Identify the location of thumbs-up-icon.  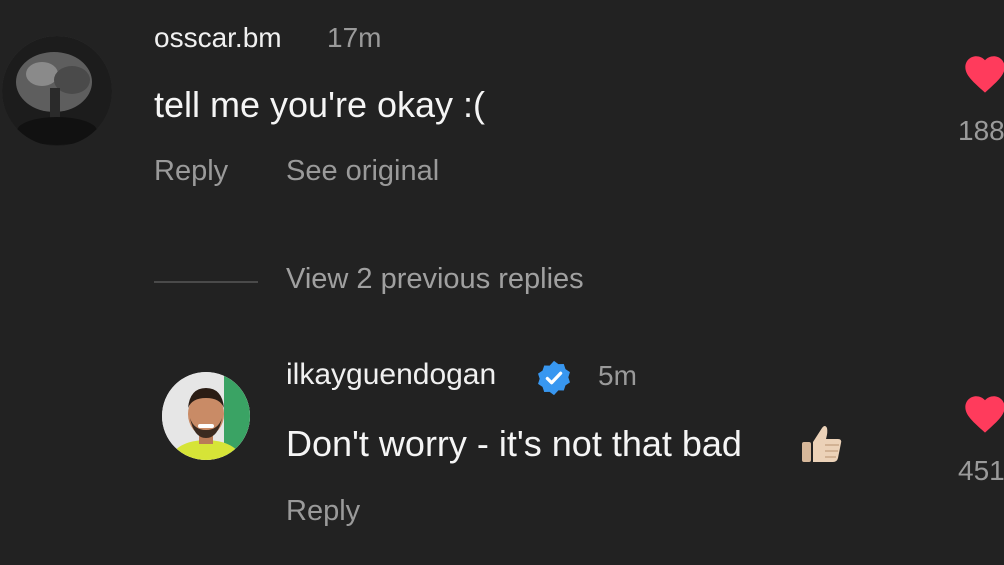
(822, 444).